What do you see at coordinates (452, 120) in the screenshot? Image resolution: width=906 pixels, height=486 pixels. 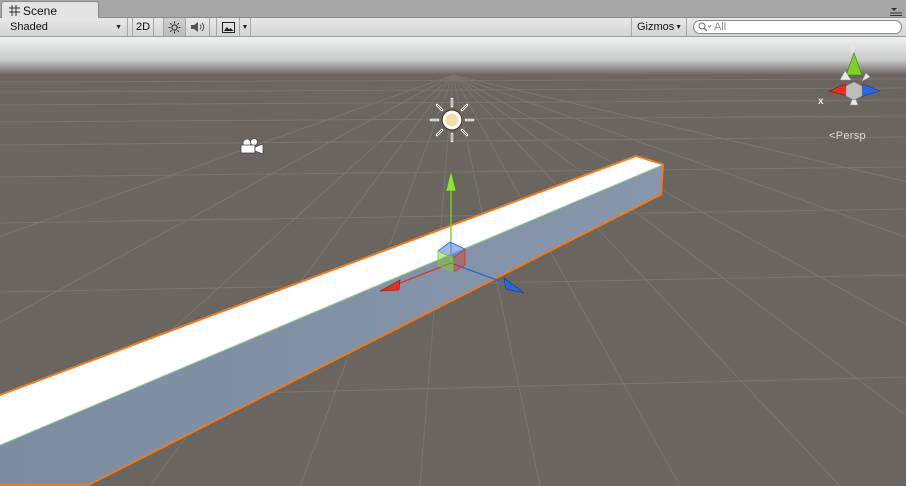 I see `directional-light-icon` at bounding box center [452, 120].